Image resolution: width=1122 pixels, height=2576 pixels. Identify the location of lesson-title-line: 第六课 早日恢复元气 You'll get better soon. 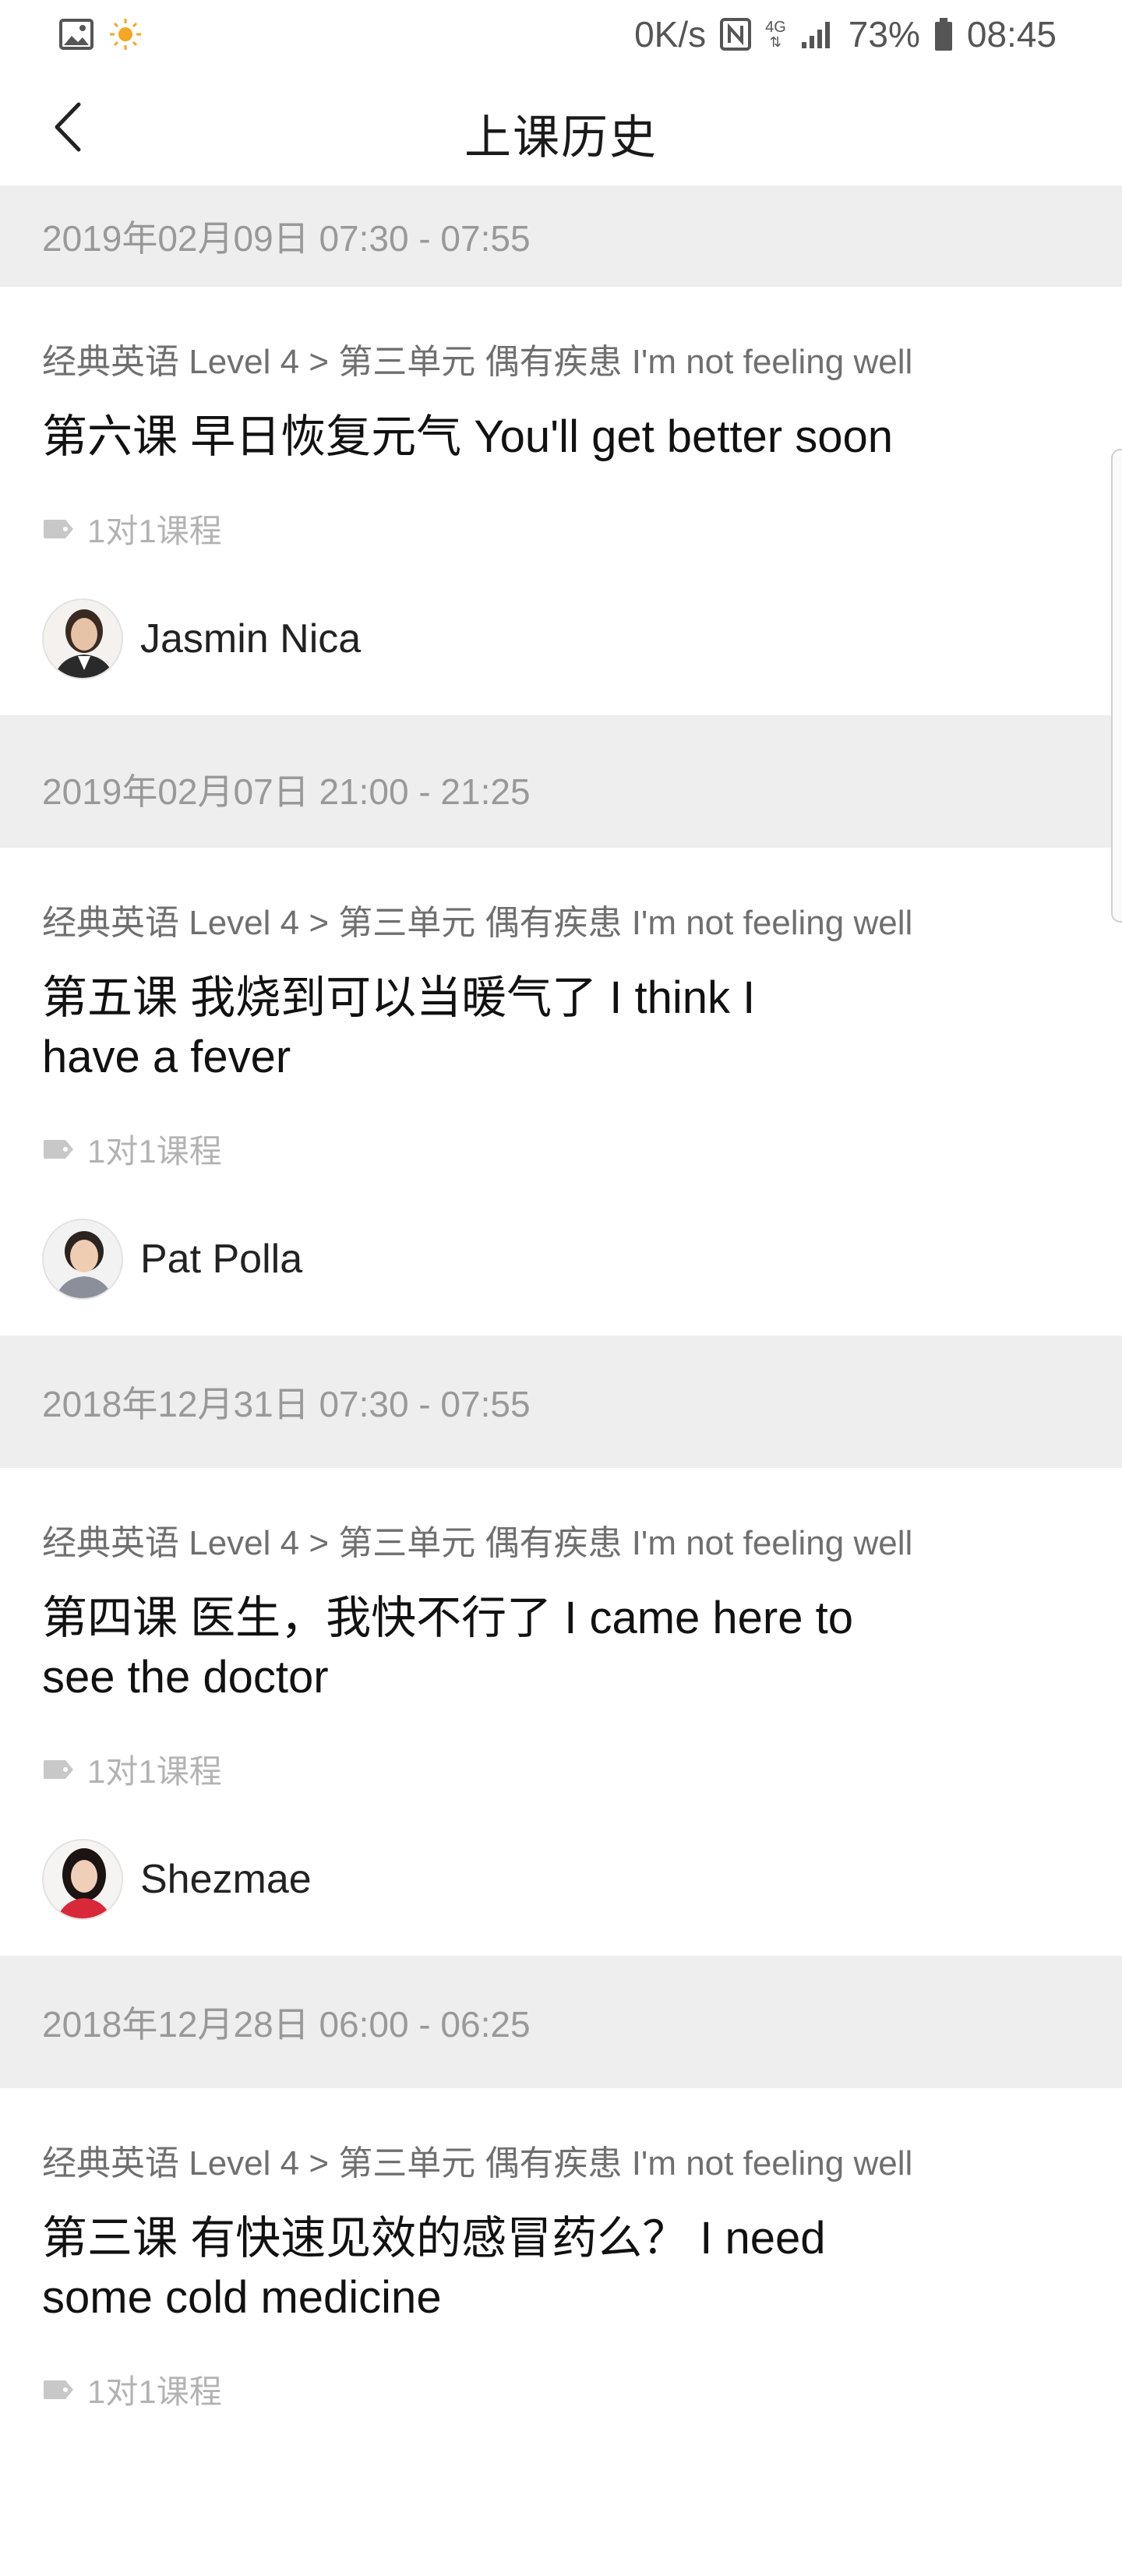
(468, 436).